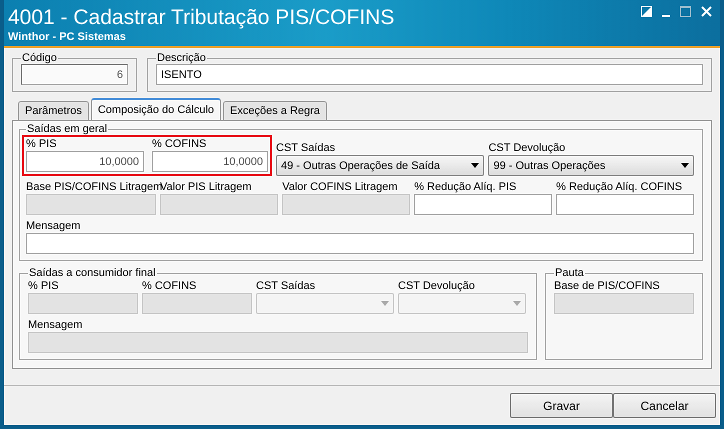  Describe the element at coordinates (465, 187) in the screenshot. I see `field-label: % Redução Alíq. PIS` at that location.